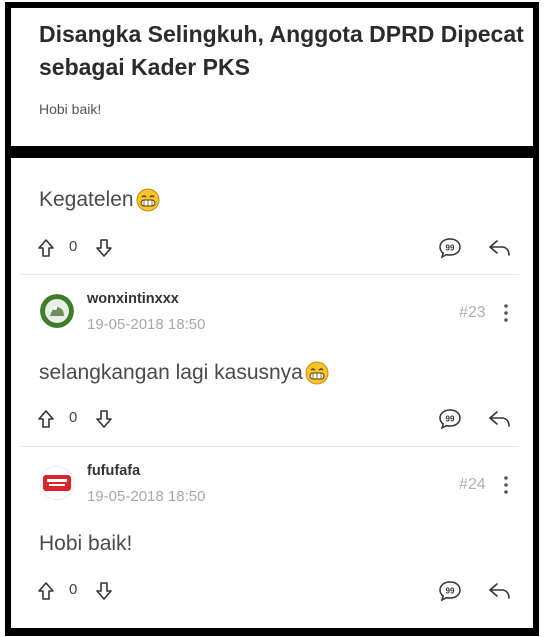  Describe the element at coordinates (171, 372) in the screenshot. I see `comment-text: selangkangan lagi kasusnya` at that location.